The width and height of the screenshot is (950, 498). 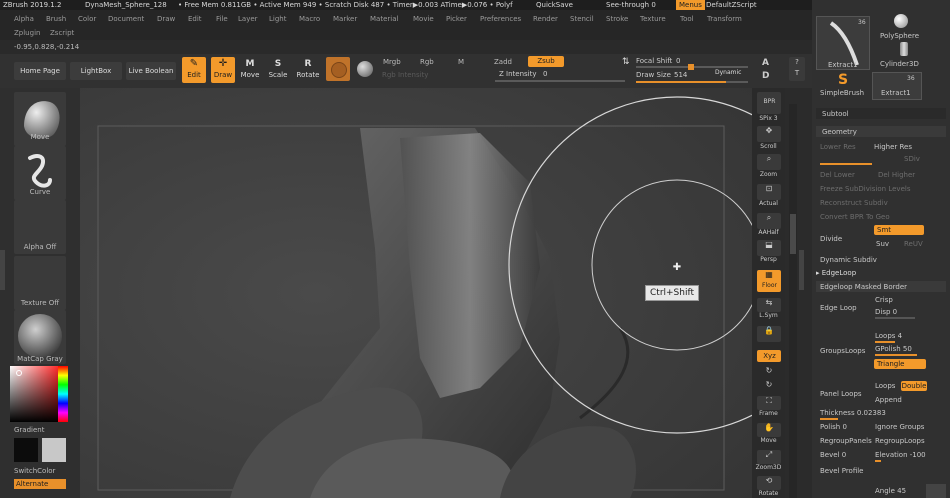 I want to click on floor-button: ▦ Floor, so click(x=769, y=281).